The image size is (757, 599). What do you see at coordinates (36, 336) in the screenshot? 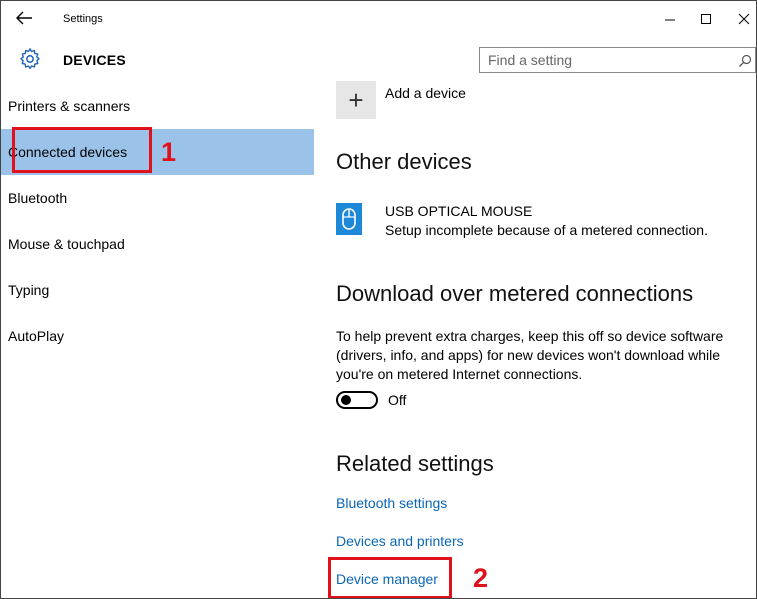
I see `sidebar-item-label: AutoPlay` at bounding box center [36, 336].